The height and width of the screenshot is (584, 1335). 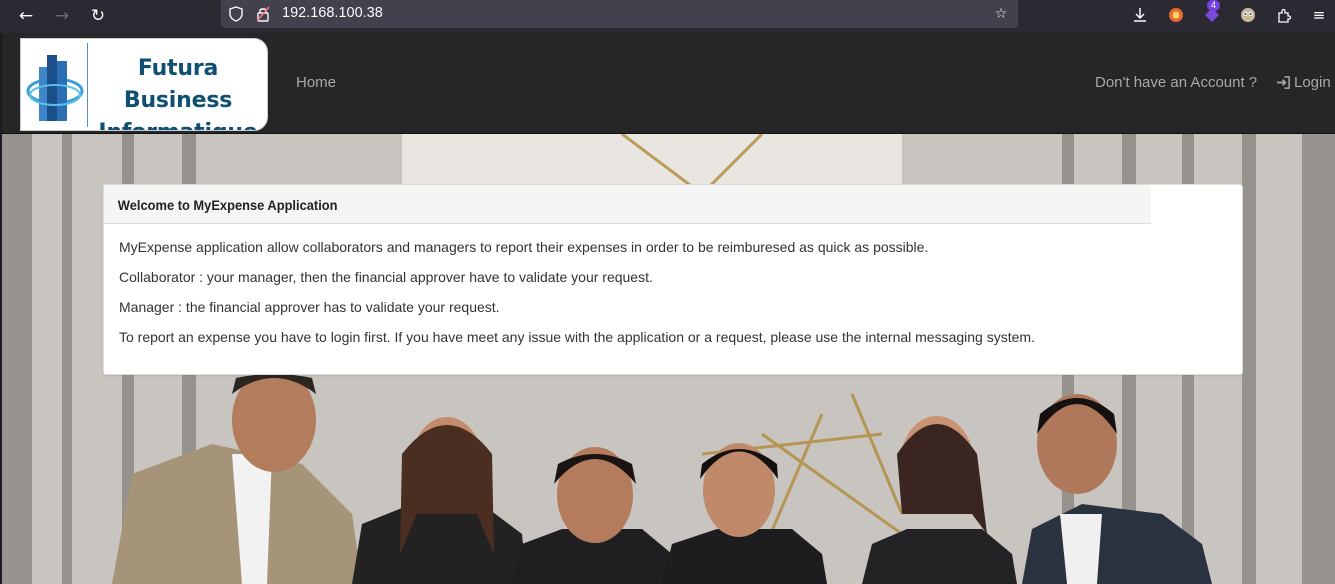 What do you see at coordinates (263, 14) in the screenshot?
I see `lock-warning-icon` at bounding box center [263, 14].